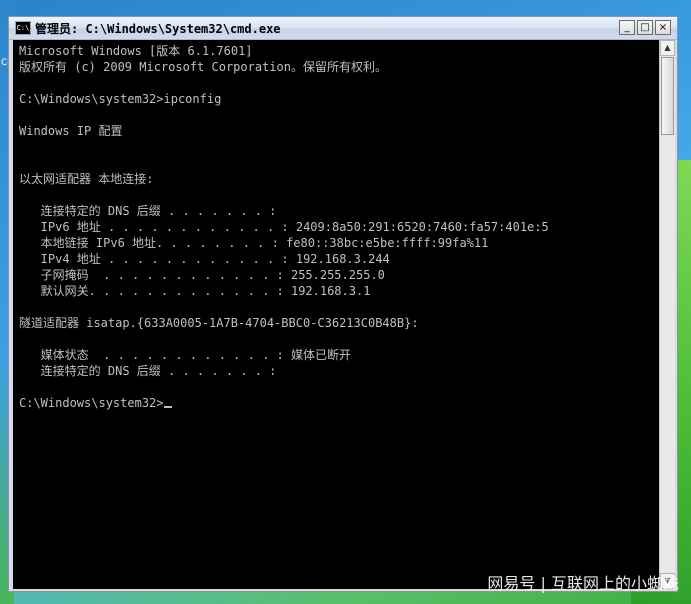 Image resolution: width=691 pixels, height=604 pixels. What do you see at coordinates (667, 48) in the screenshot?
I see `scroll-up-icon: ▲` at bounding box center [667, 48].